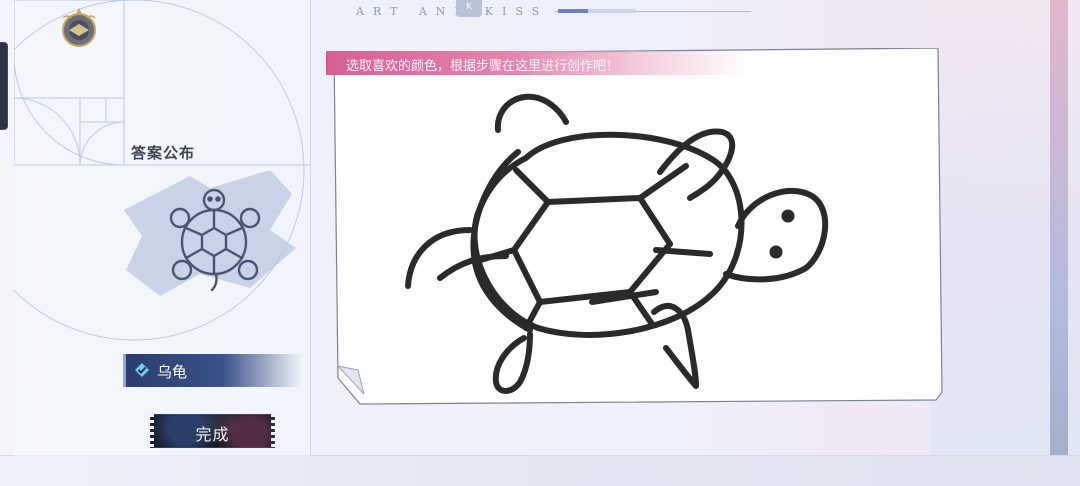 The width and height of the screenshot is (1080, 486). I want to click on emblem-icon, so click(79, 27).